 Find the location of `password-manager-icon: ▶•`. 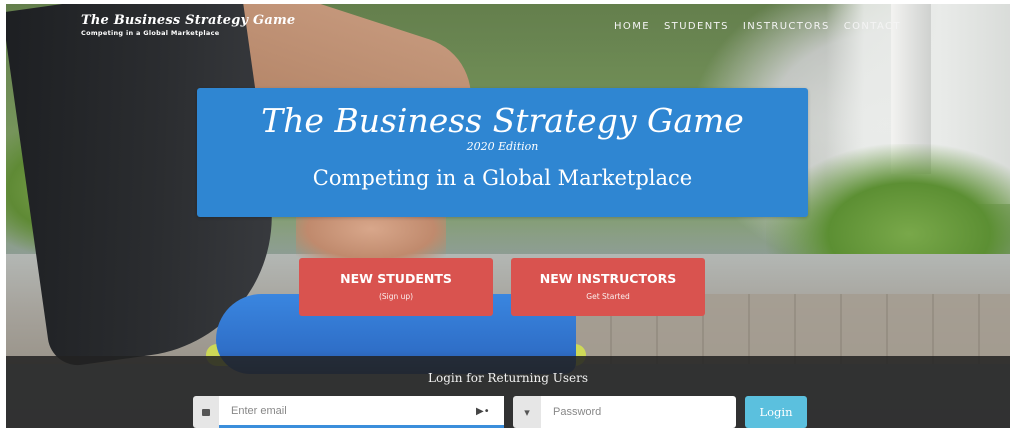

password-manager-icon: ▶• is located at coordinates (483, 411).